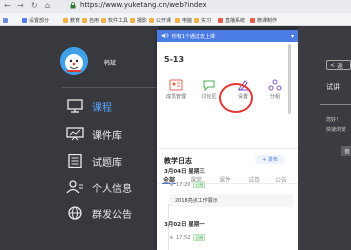  What do you see at coordinates (292, 36) in the screenshot?
I see `chevron-down-icon: ▾` at bounding box center [292, 36].